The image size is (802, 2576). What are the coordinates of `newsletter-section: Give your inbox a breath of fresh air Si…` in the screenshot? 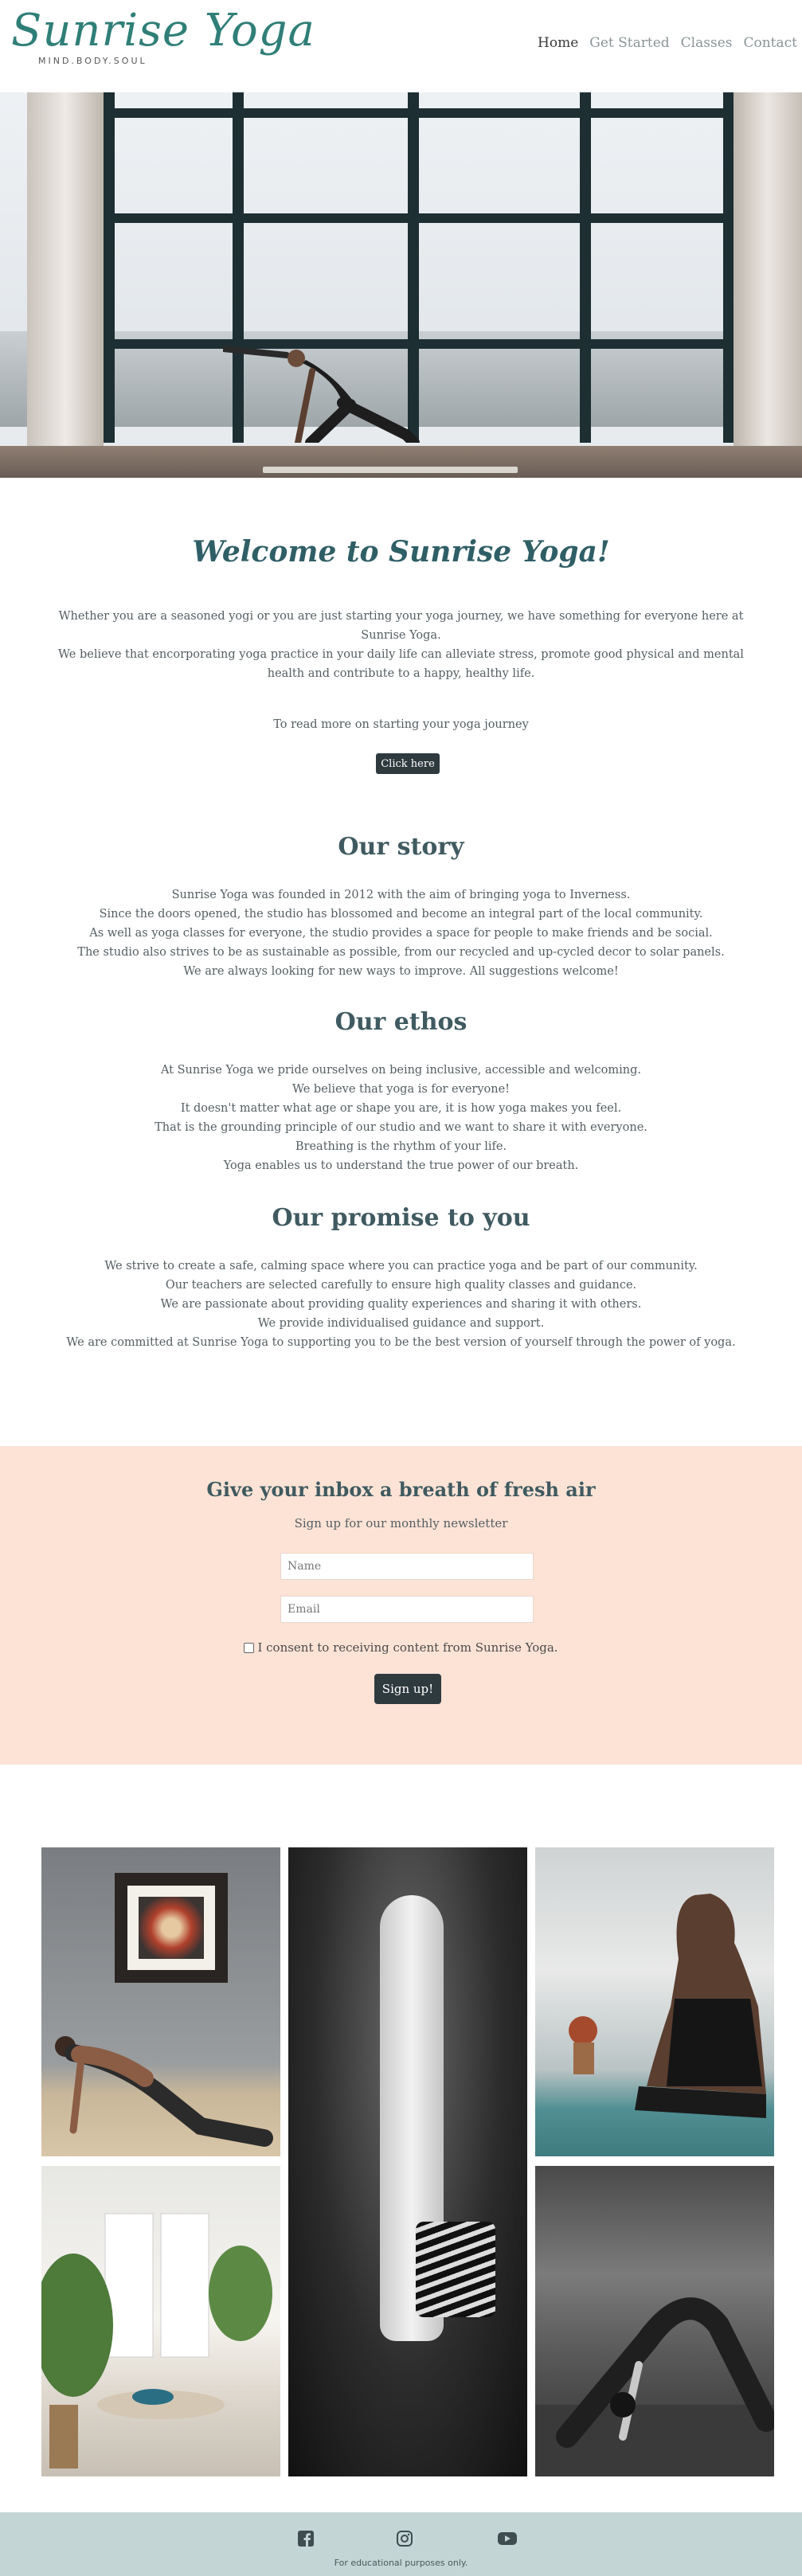 It's located at (401, 1606).